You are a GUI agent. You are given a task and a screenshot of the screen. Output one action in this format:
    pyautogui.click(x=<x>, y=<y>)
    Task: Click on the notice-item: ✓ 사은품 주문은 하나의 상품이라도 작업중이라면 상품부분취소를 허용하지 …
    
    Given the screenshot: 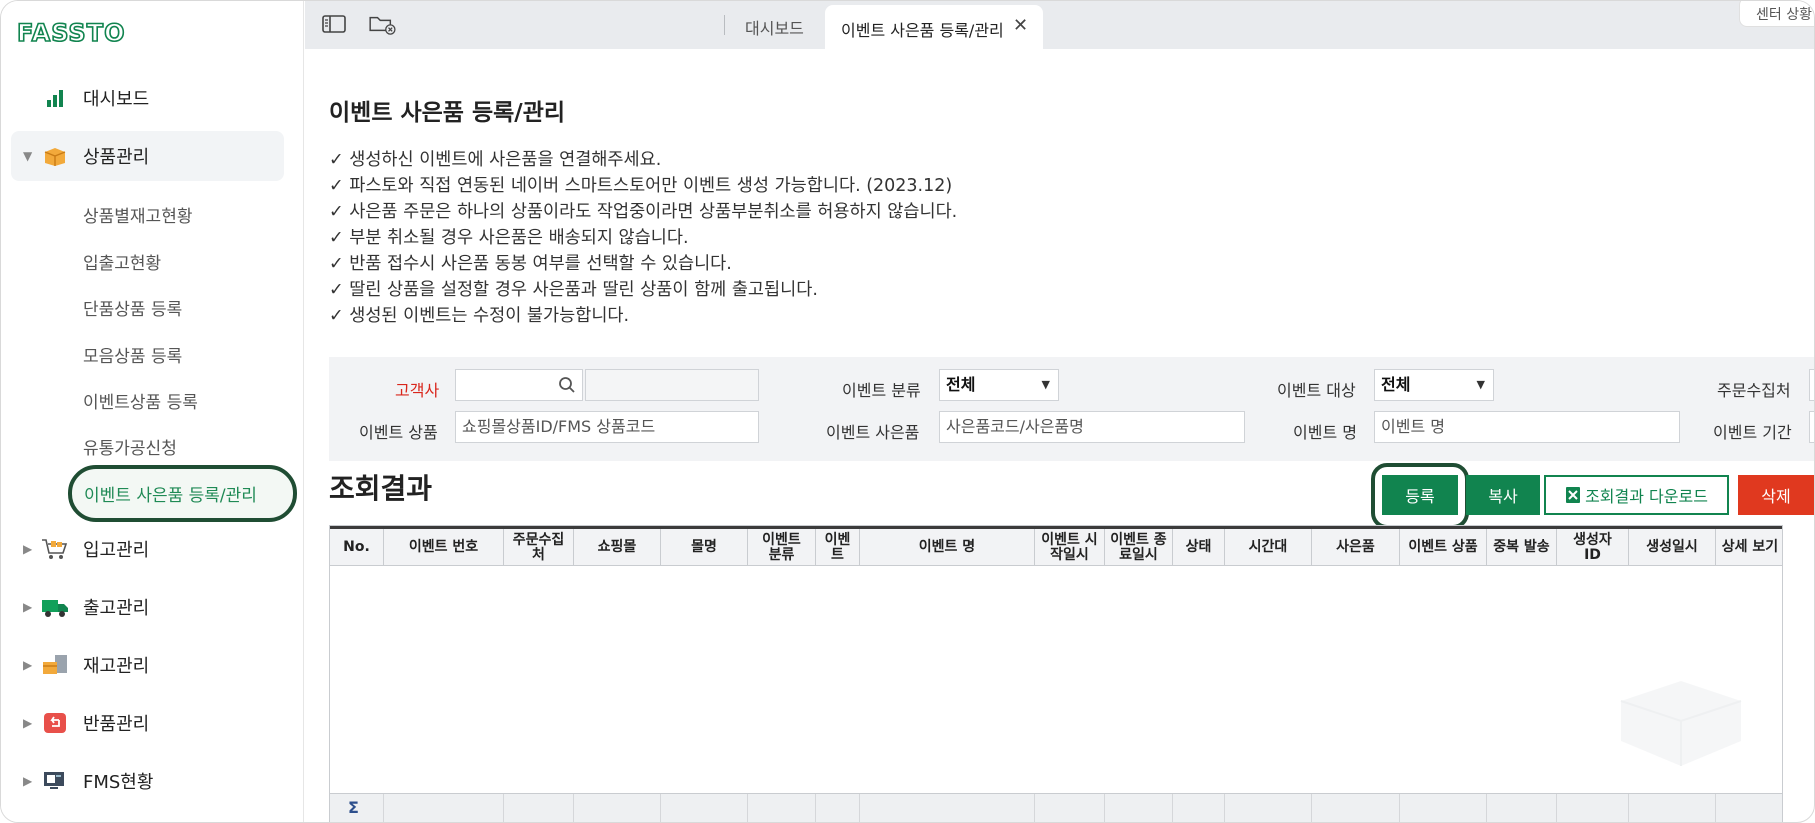 What is the action you would take?
    pyautogui.click(x=643, y=212)
    